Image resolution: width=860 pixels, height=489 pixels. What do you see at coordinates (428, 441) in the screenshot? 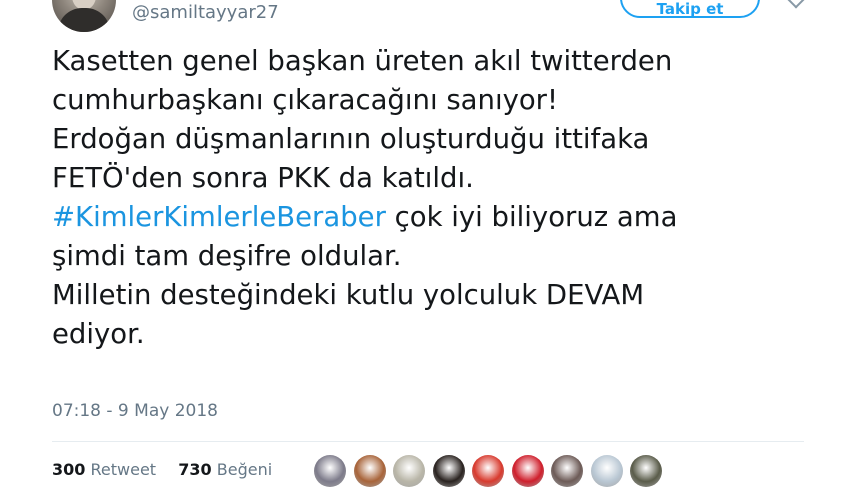
I see `divider` at bounding box center [428, 441].